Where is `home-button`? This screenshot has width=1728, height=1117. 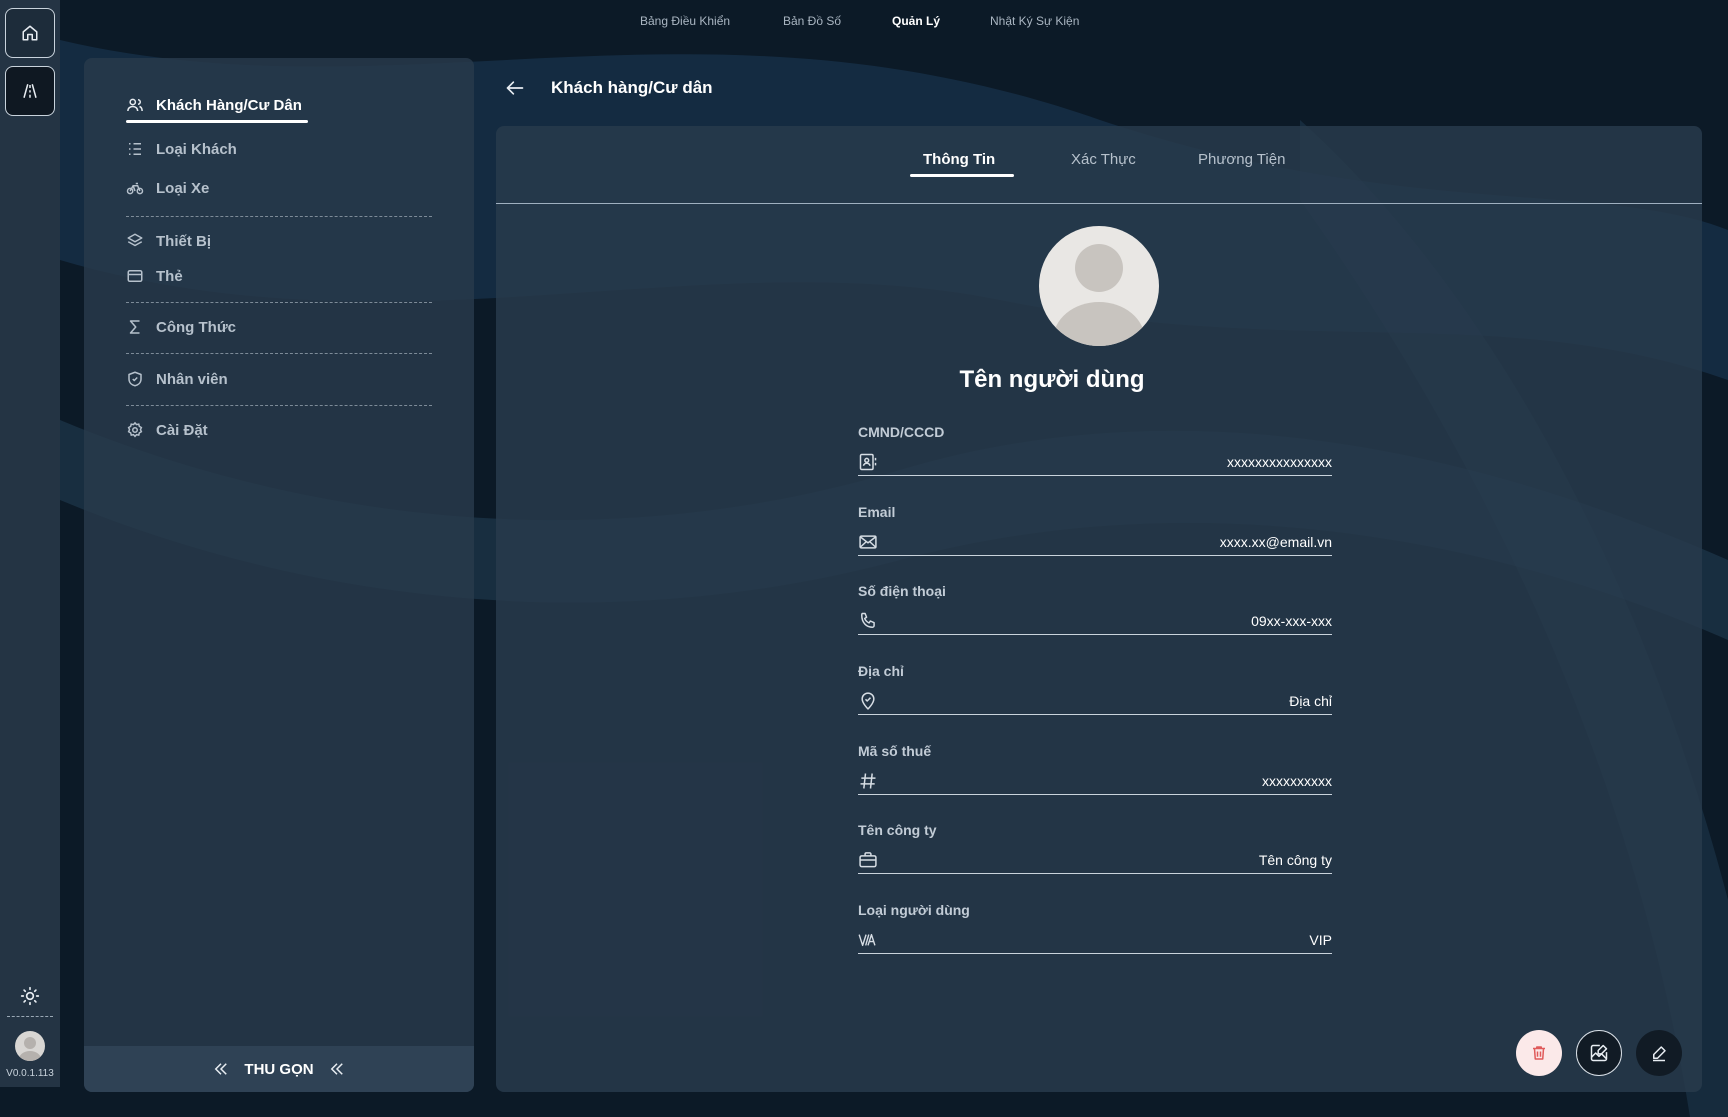
home-button is located at coordinates (30, 33).